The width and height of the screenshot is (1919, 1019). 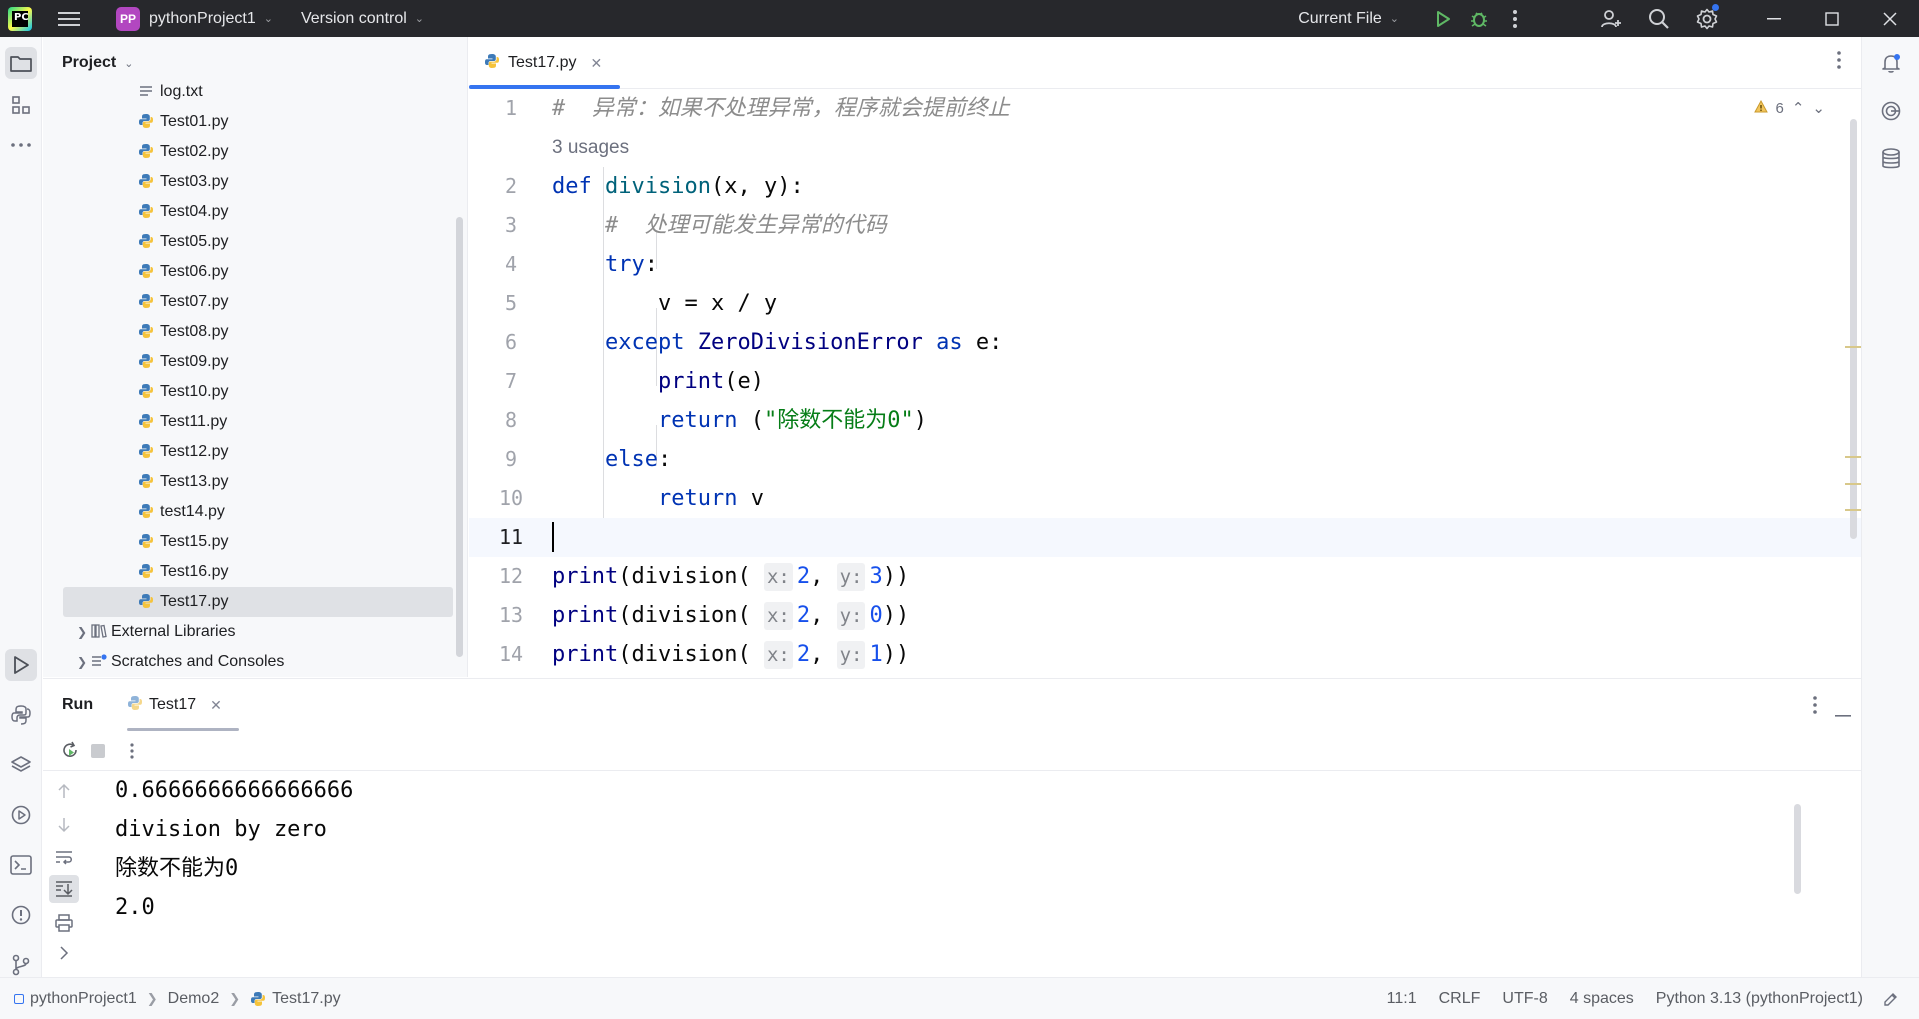 What do you see at coordinates (194, 999) in the screenshot?
I see `breadcrumb-folder: Demo2` at bounding box center [194, 999].